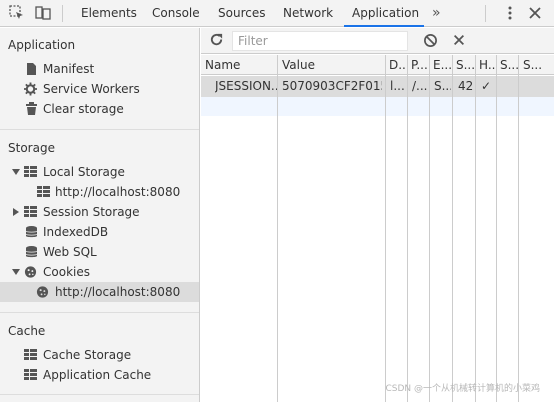 This screenshot has width=554, height=402. I want to click on sidebar-item-label: Clear storage, so click(83, 109).